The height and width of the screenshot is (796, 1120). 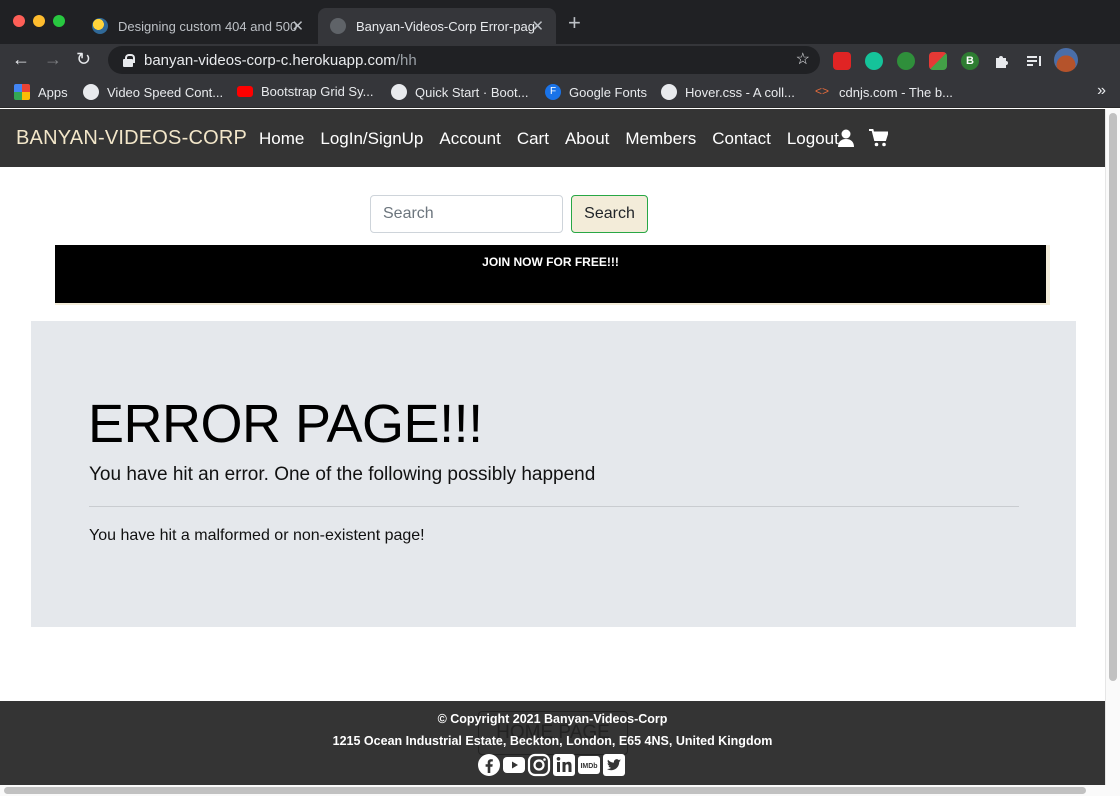 I want to click on google-fonts-icon: F, so click(x=553, y=92).